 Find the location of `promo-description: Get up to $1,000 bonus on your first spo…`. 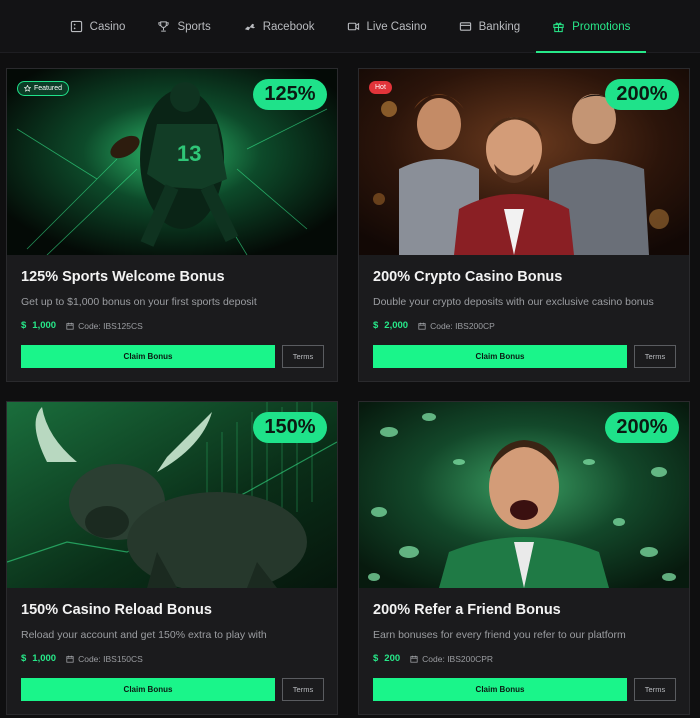

promo-description: Get up to $1,000 bonus on your first spo… is located at coordinates (139, 302).